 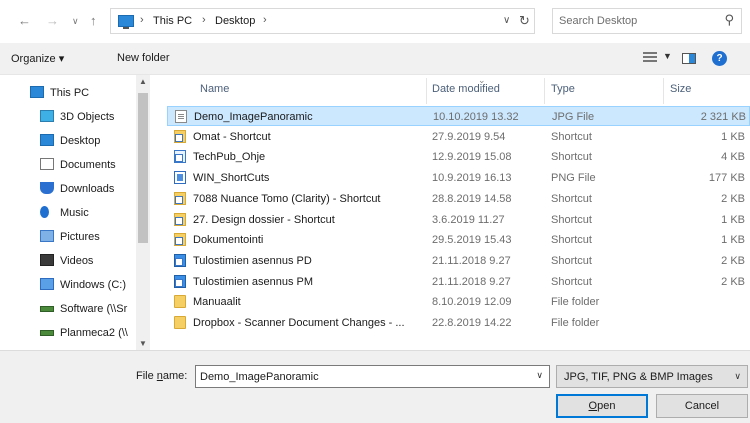 What do you see at coordinates (253, 117) in the screenshot?
I see `file-name: Demo_ImagePanoramic` at bounding box center [253, 117].